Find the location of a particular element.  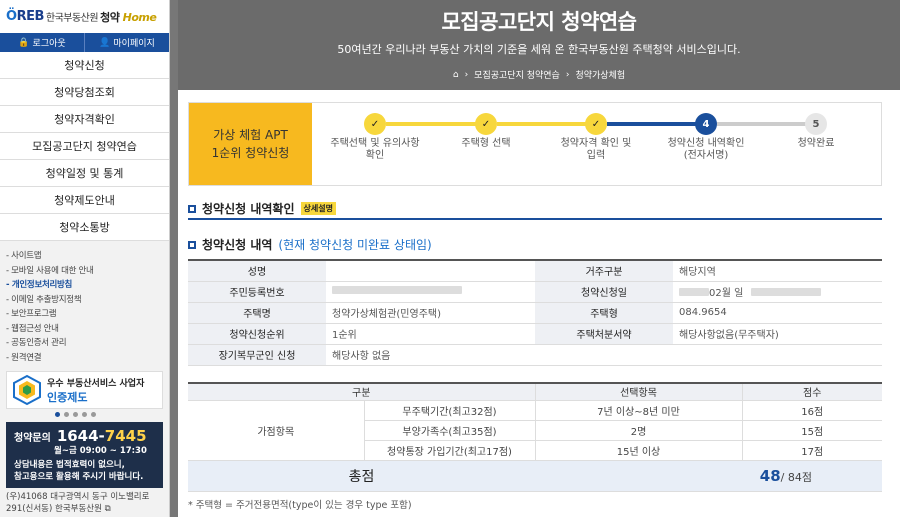

menu-item-practice: 모집공고단지 청약연습 is located at coordinates (84, 146).